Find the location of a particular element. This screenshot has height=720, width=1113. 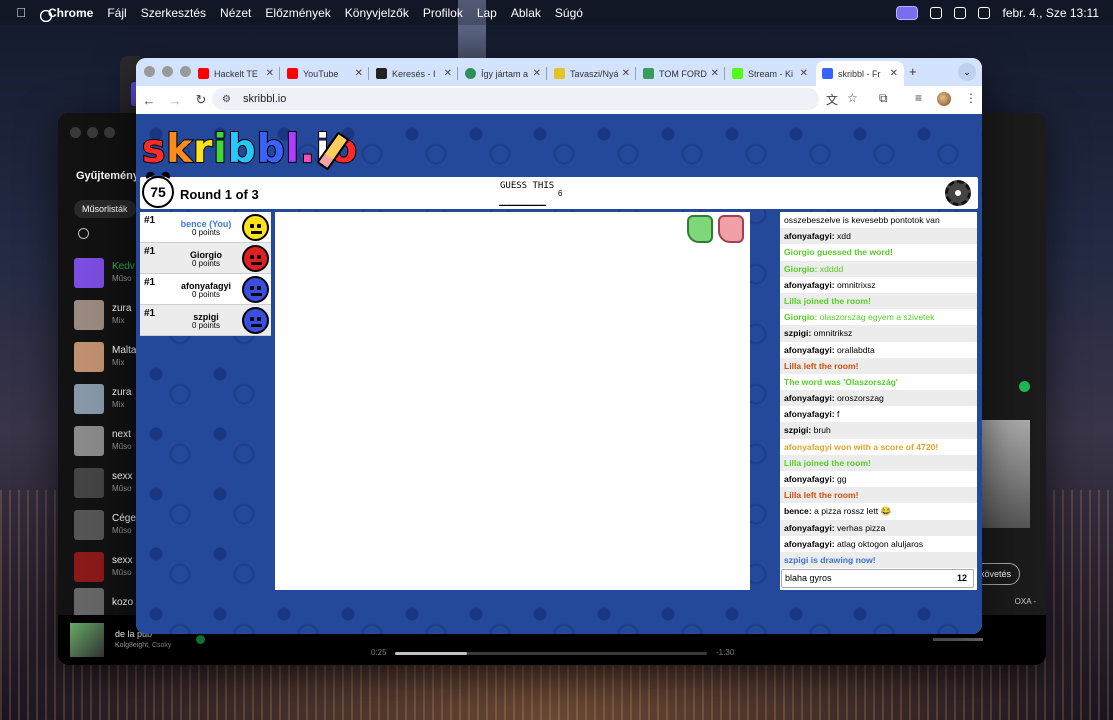

chat-input-text: blaha gyros is located at coordinates (808, 578).